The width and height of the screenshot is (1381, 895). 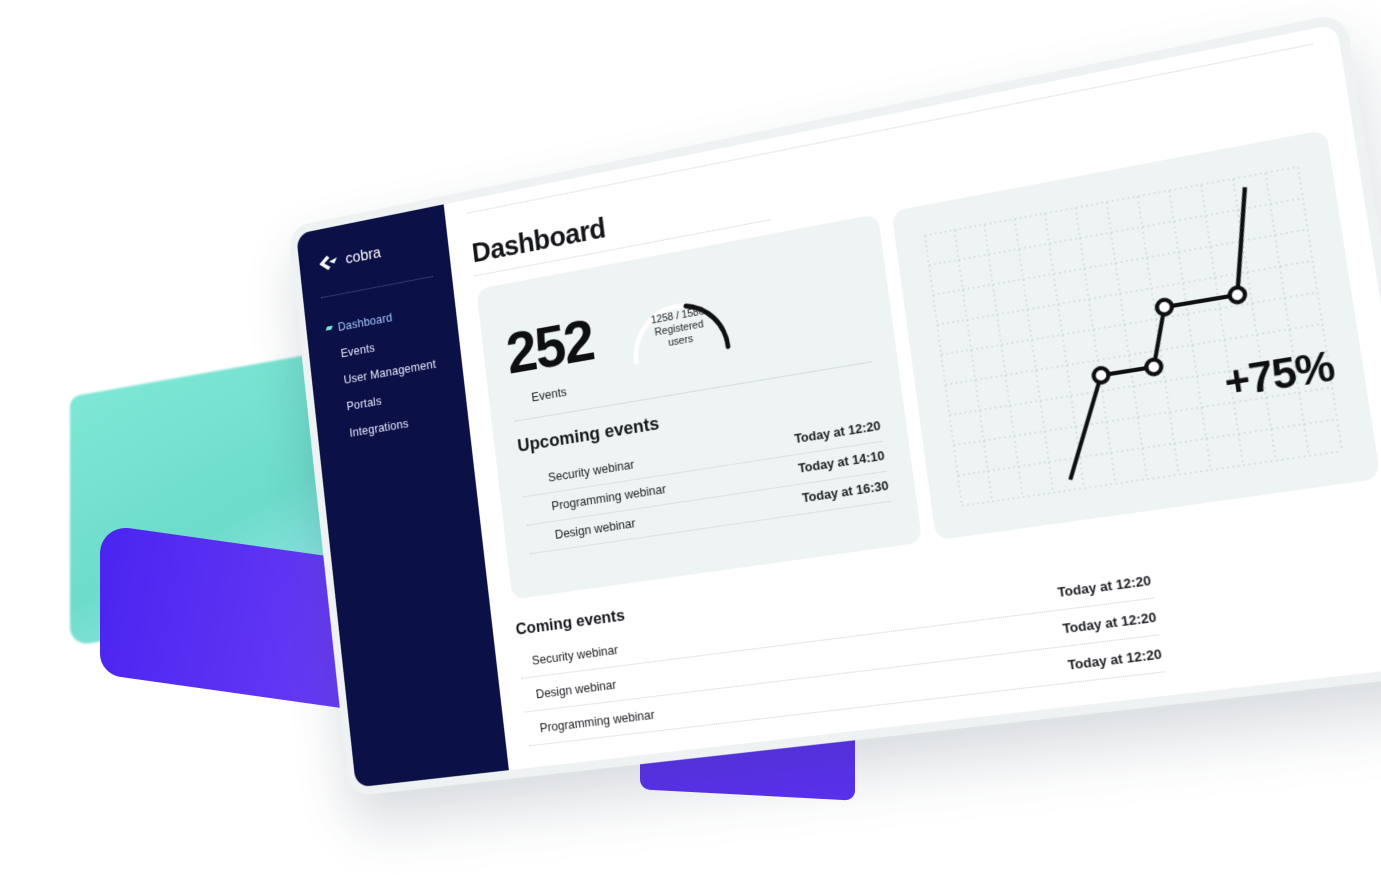 What do you see at coordinates (377, 287) in the screenshot?
I see `sidebar-divider` at bounding box center [377, 287].